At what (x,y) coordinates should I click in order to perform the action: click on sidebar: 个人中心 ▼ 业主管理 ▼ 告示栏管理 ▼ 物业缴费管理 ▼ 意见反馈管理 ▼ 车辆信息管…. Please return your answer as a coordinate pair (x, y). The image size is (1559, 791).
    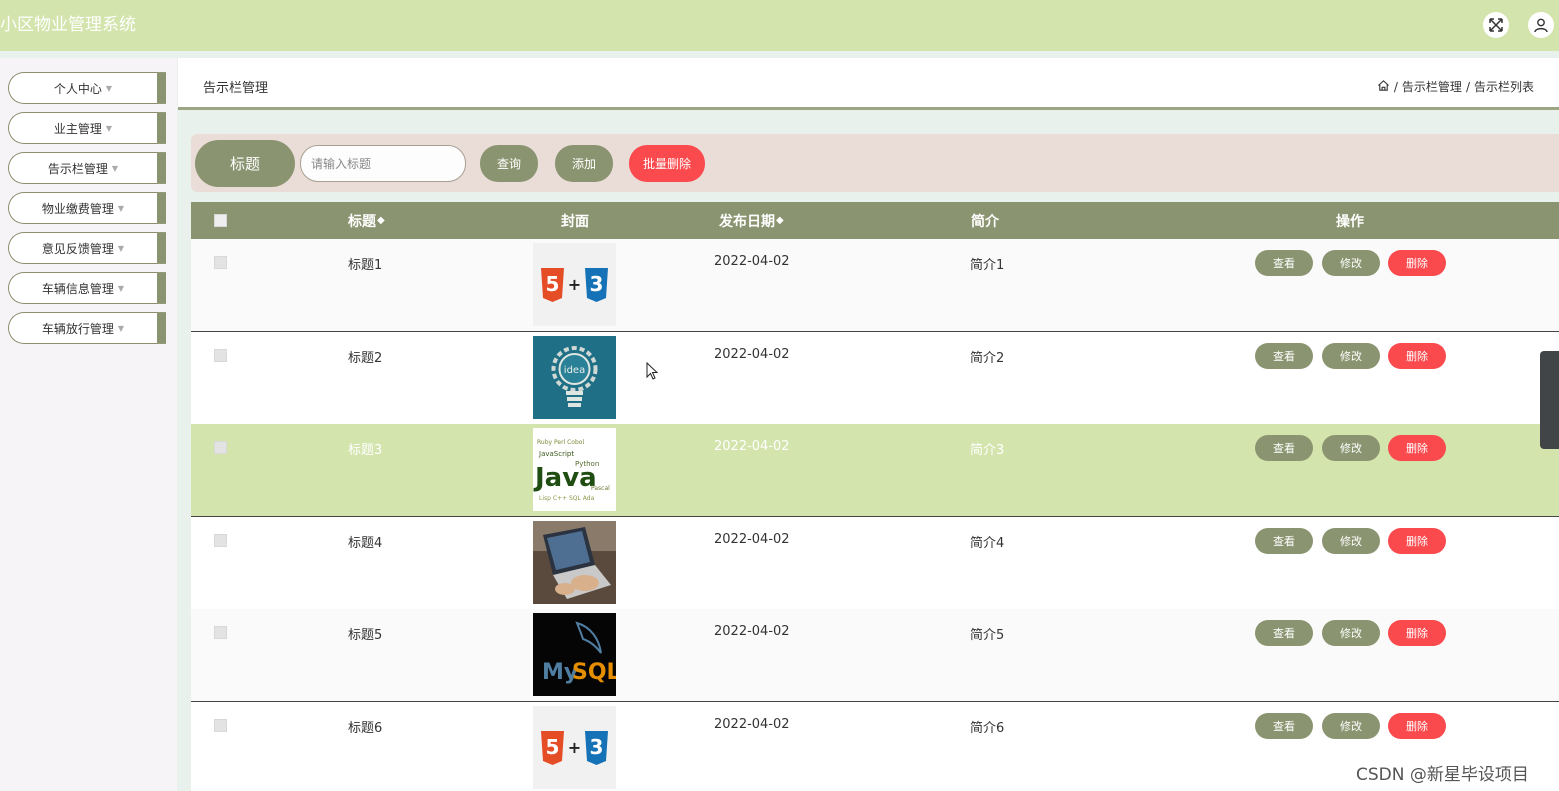
    Looking at the image, I should click on (88, 424).